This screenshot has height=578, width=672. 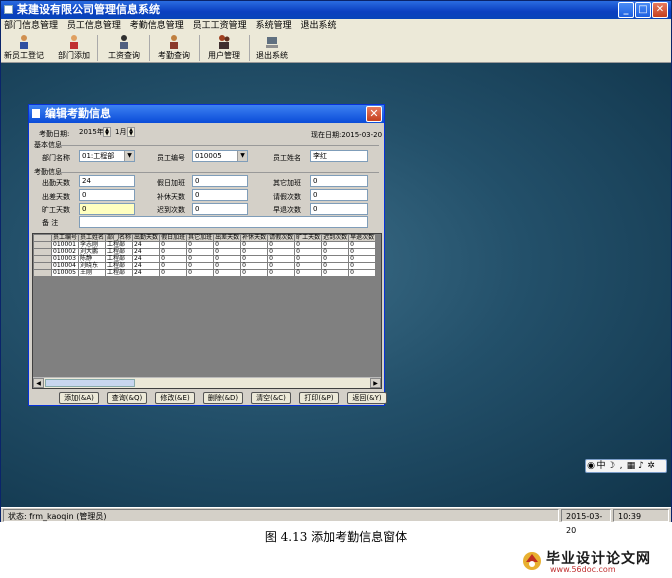 What do you see at coordinates (641, 466) in the screenshot?
I see `microphone-icon: ♪` at bounding box center [641, 466].